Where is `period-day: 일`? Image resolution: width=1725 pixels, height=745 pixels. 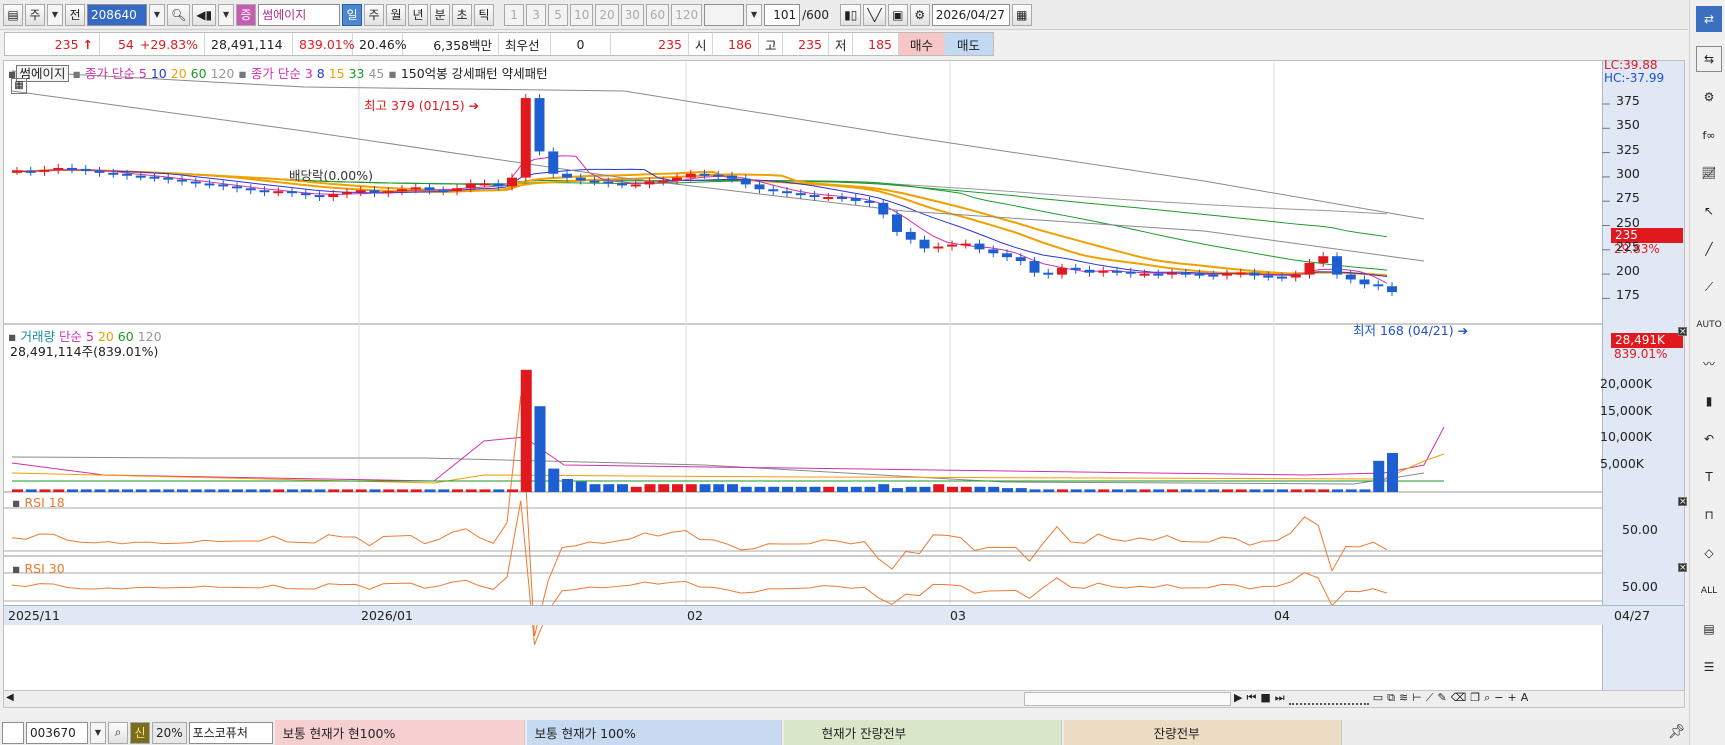
period-day: 일 is located at coordinates (352, 14).